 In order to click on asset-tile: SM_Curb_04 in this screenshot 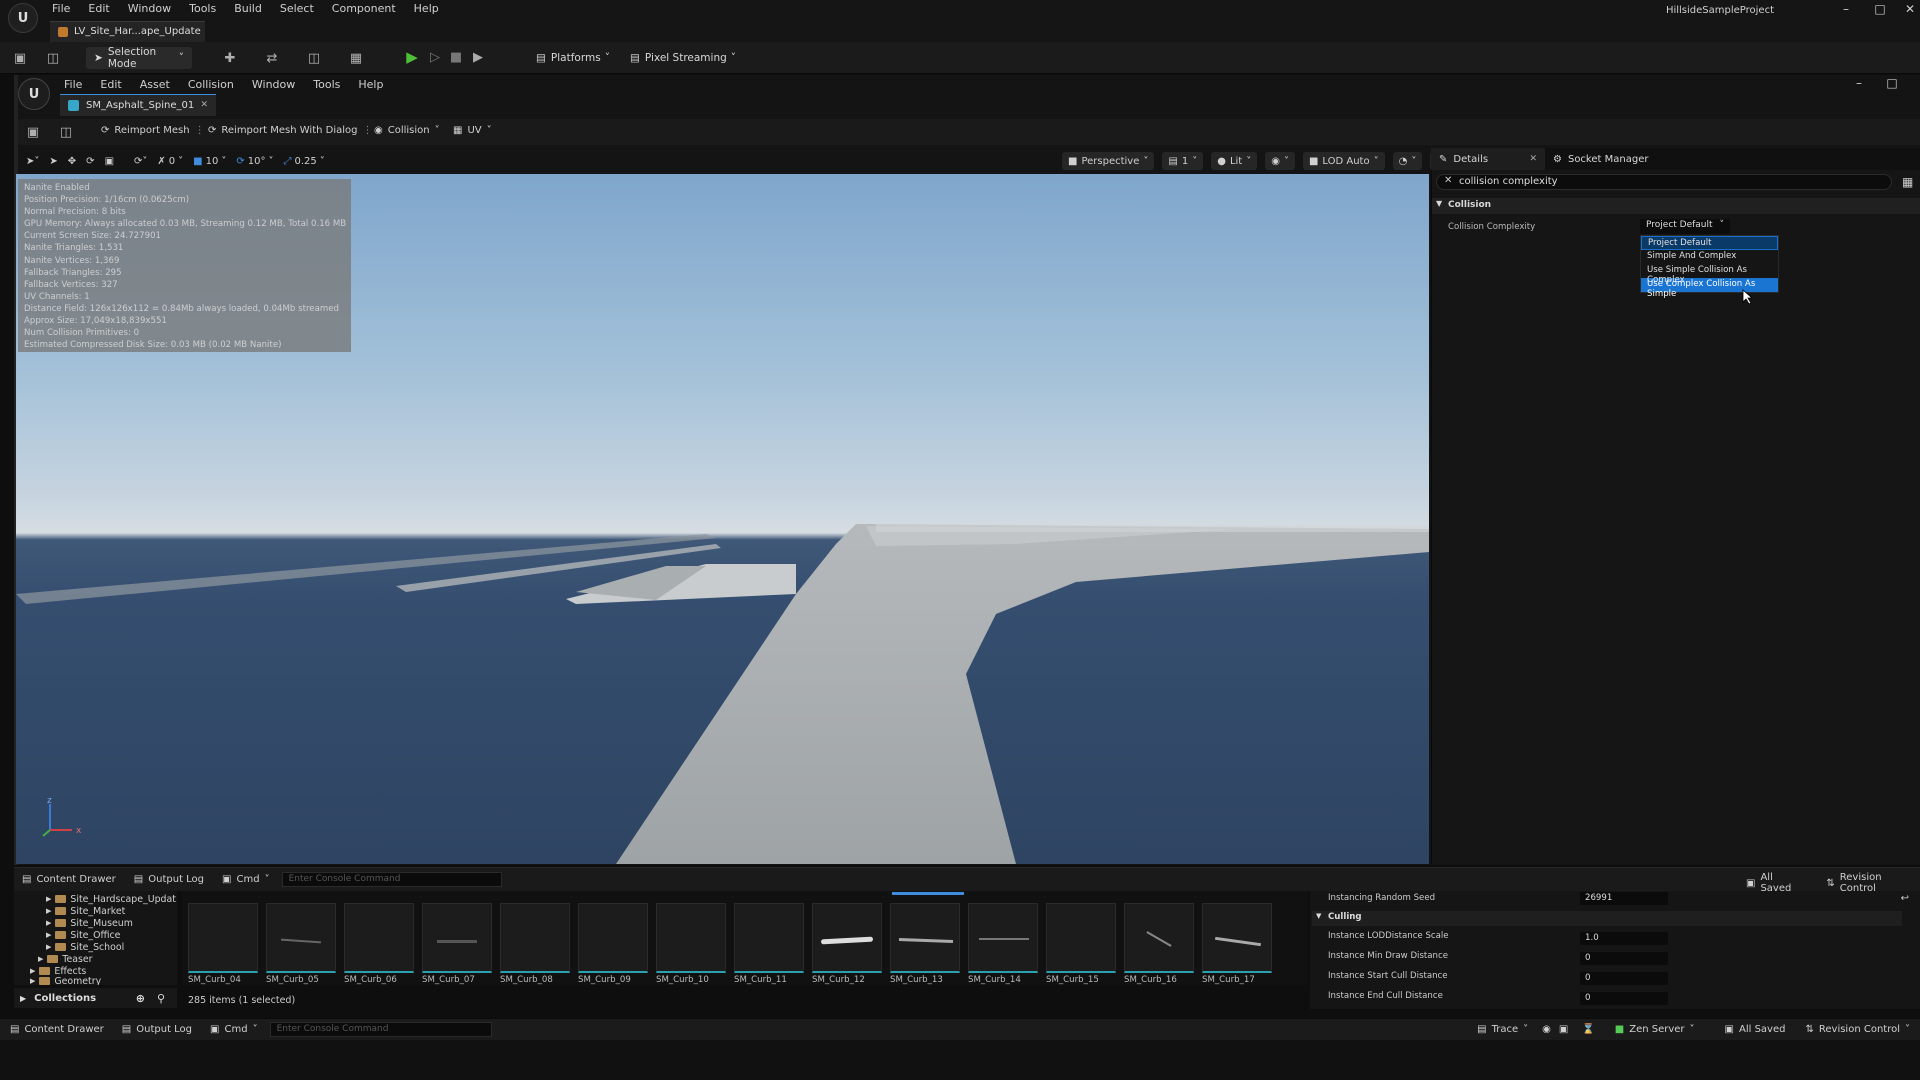, I will do `click(224, 946)`.